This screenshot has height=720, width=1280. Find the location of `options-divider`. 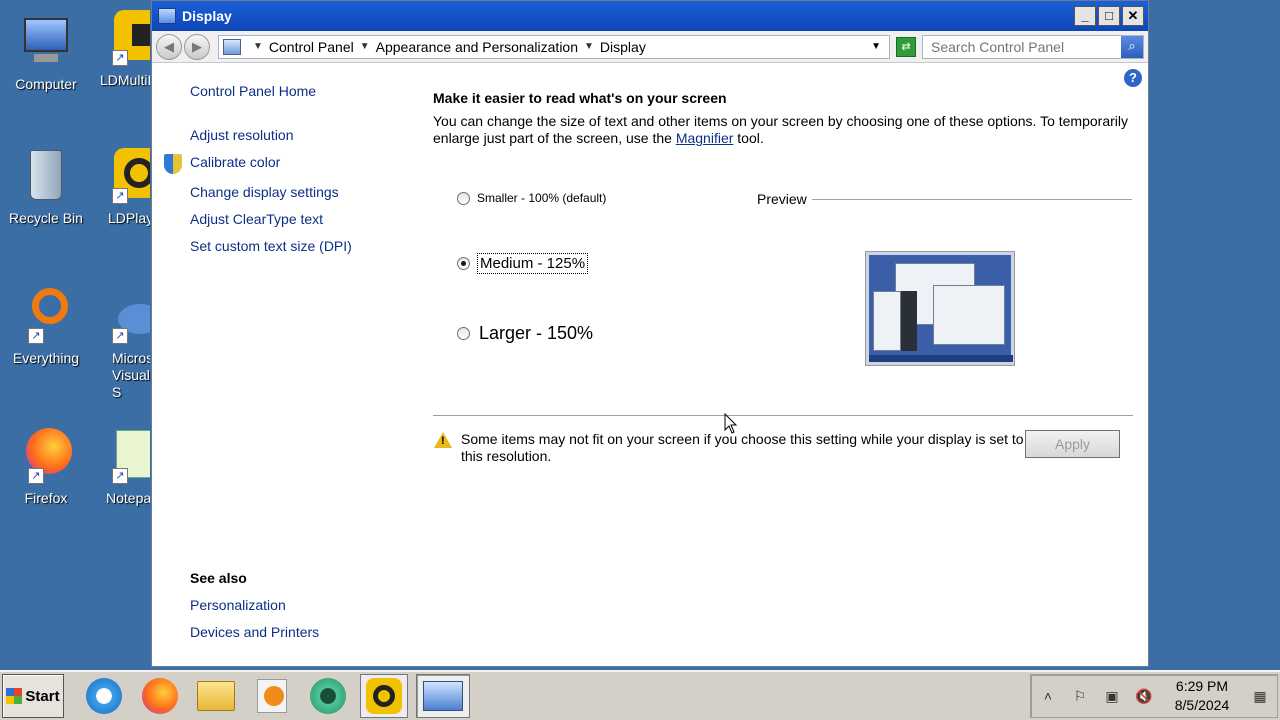

options-divider is located at coordinates (783, 415).